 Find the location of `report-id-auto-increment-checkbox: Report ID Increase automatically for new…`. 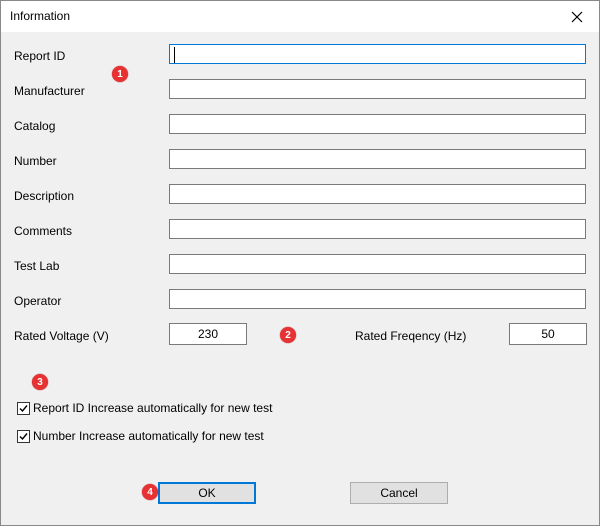

report-id-auto-increment-checkbox: Report ID Increase automatically for new… is located at coordinates (144, 408).